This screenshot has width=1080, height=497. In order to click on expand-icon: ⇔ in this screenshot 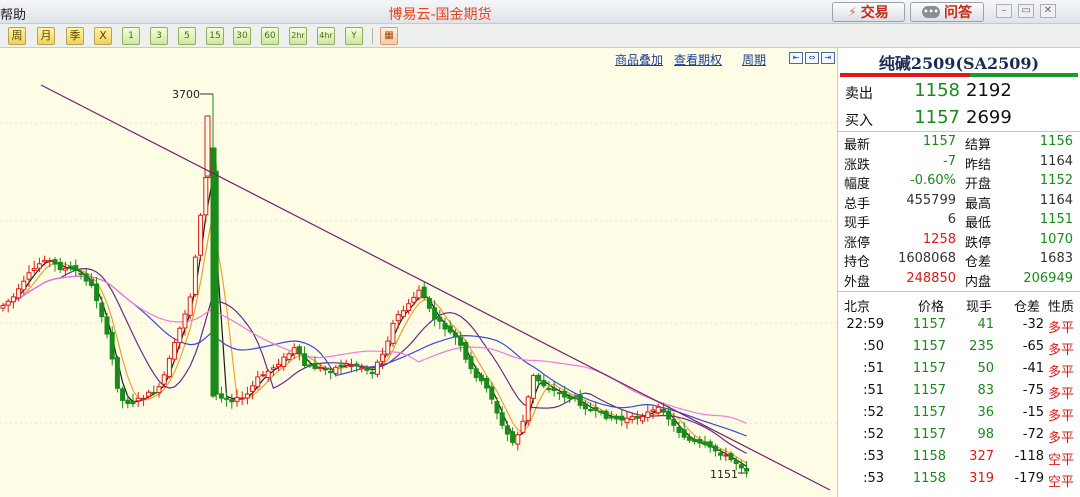, I will do `click(812, 58)`.